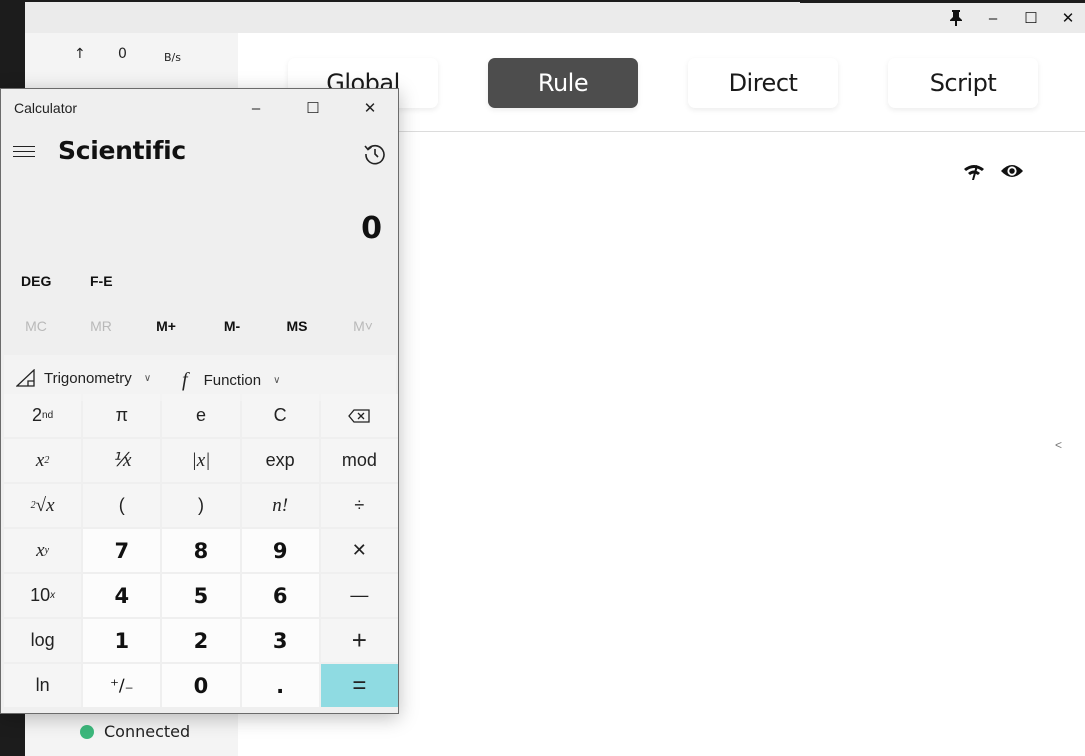 The height and width of the screenshot is (756, 1085). I want to click on backspace-icon, so click(359, 415).